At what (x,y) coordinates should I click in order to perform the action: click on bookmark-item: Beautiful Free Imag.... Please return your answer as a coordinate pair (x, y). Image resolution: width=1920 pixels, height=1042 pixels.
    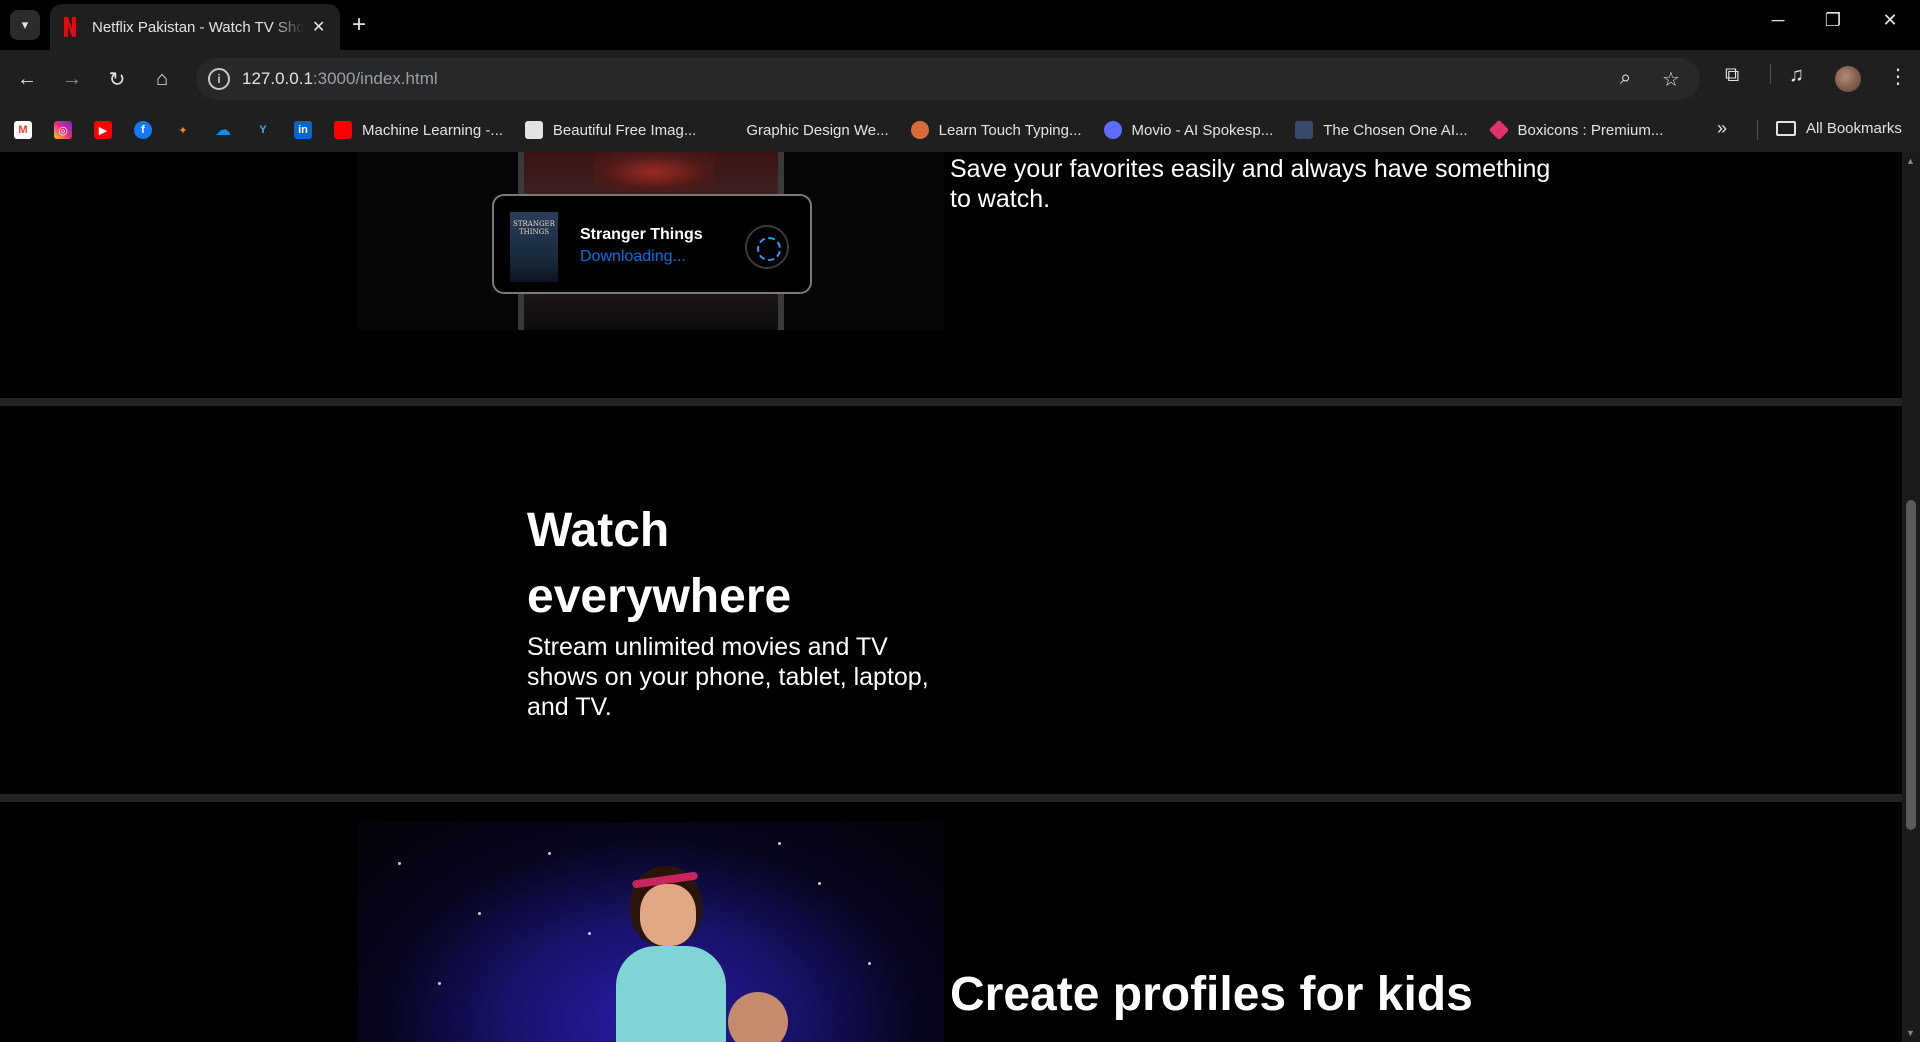
    Looking at the image, I should click on (610, 130).